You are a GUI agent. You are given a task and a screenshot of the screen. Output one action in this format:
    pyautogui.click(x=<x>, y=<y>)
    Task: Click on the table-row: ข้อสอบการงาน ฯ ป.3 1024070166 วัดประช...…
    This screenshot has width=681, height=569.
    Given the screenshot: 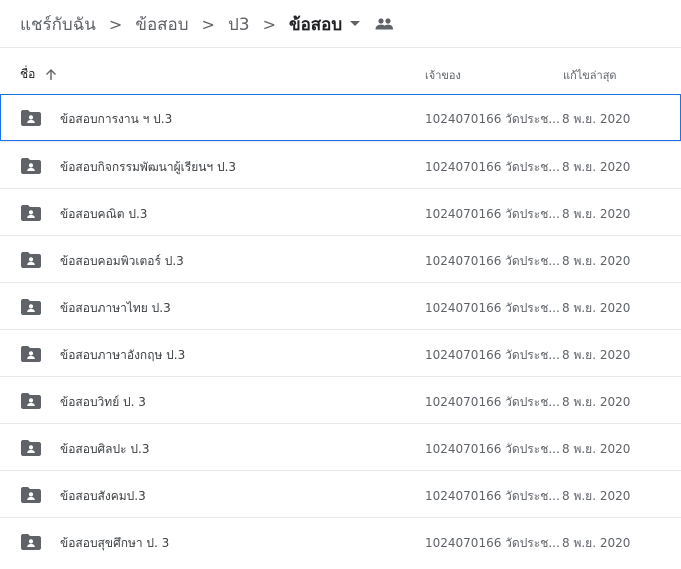 What is the action you would take?
    pyautogui.click(x=340, y=117)
    